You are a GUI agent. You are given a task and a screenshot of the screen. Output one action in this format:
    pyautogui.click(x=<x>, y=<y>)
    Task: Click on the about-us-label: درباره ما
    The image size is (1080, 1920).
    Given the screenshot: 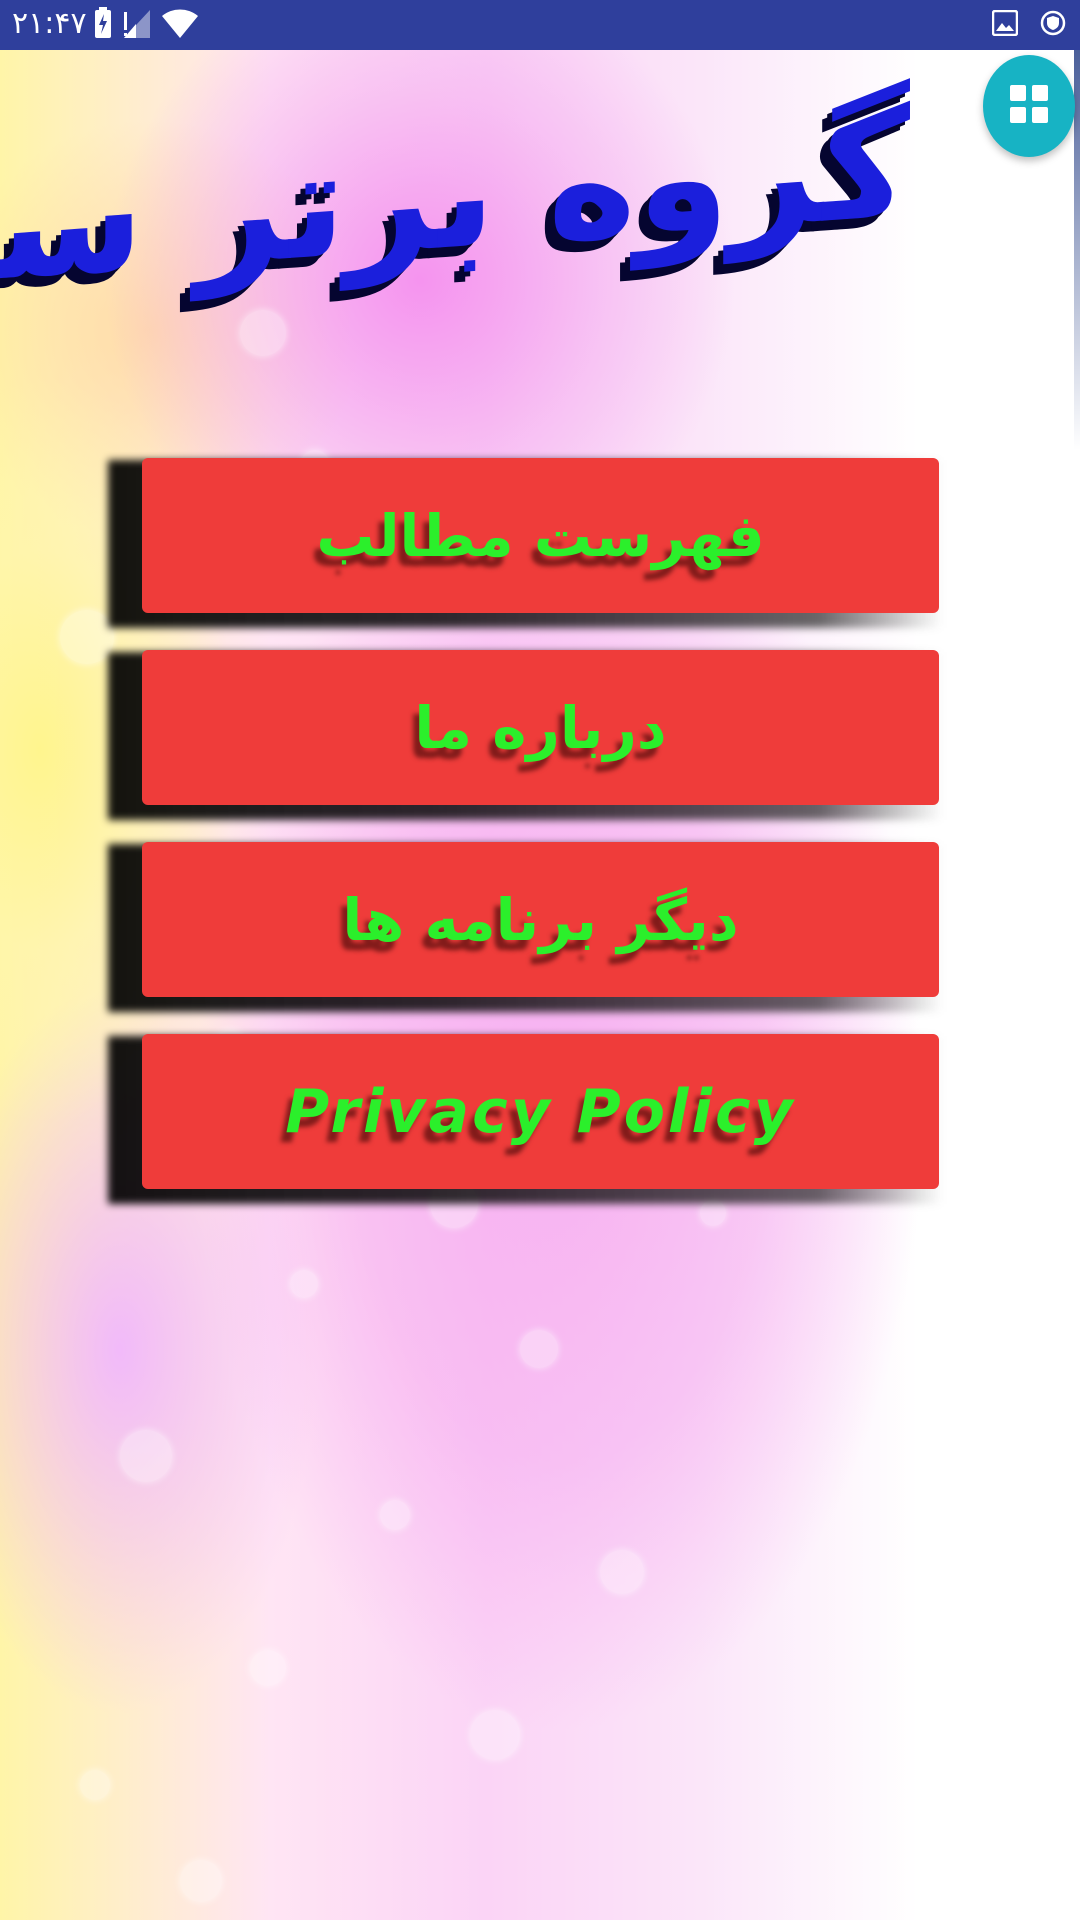 What is the action you would take?
    pyautogui.click(x=540, y=727)
    